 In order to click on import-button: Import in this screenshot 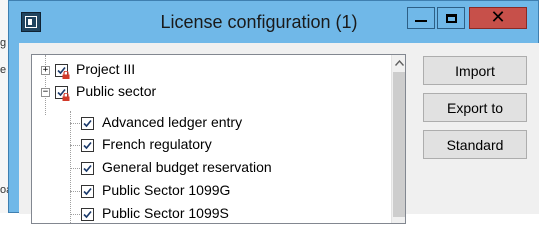, I will do `click(475, 70)`.